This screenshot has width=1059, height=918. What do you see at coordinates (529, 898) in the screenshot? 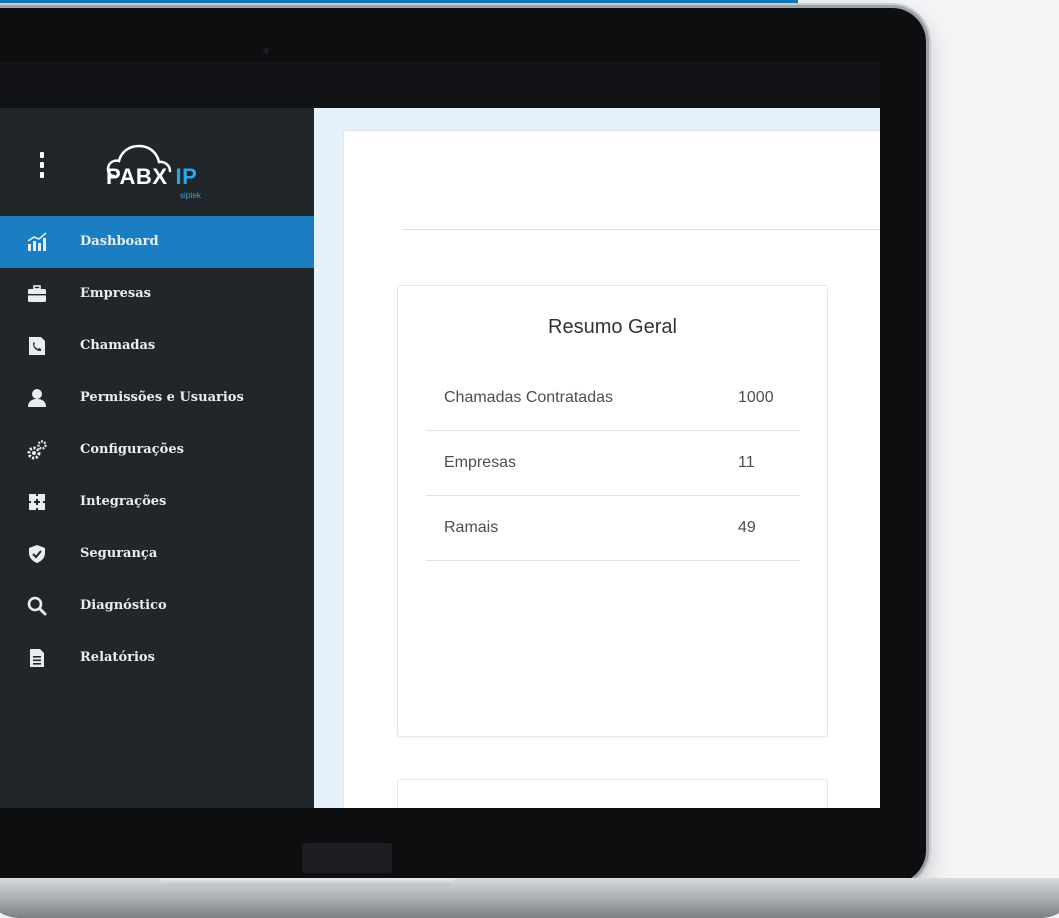
I see `laptop-base` at bounding box center [529, 898].